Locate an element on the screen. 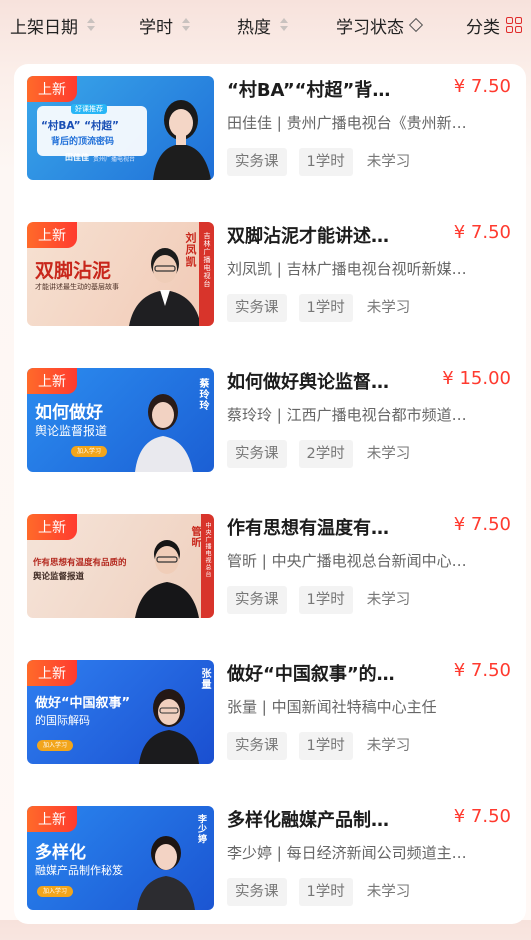 The height and width of the screenshot is (940, 531). filter-popularity: 热度 is located at coordinates (264, 25).